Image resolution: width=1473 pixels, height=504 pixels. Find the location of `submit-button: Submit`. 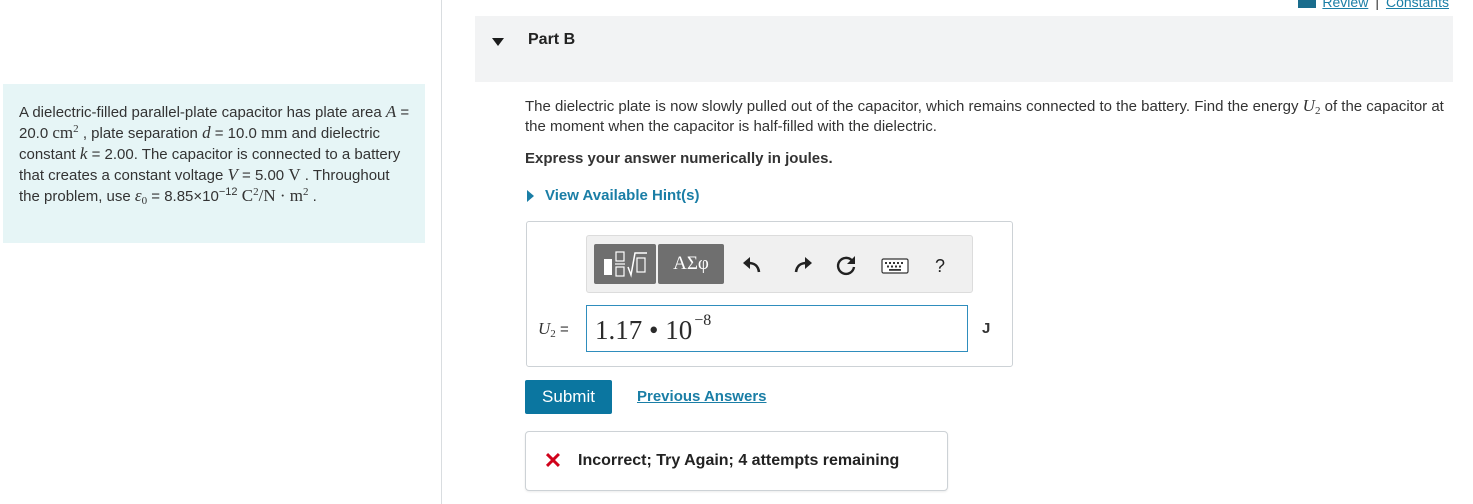

submit-button: Submit is located at coordinates (568, 397).